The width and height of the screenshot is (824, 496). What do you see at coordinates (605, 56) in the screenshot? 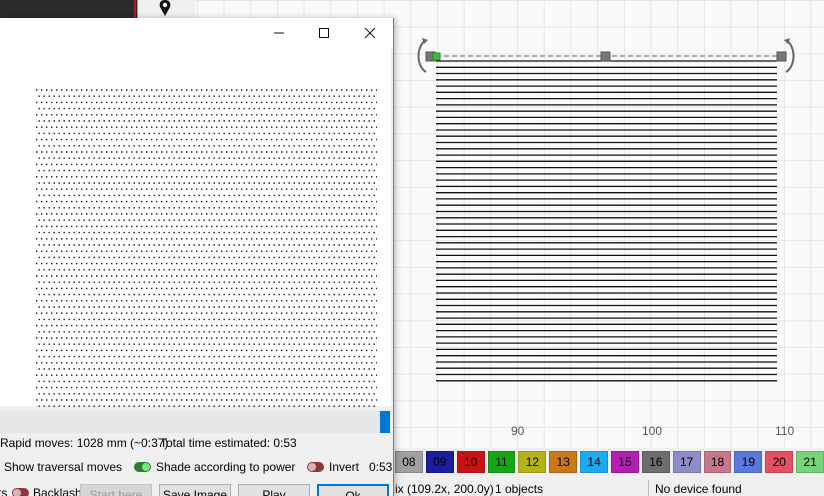
I see `selection-handle-mid` at bounding box center [605, 56].